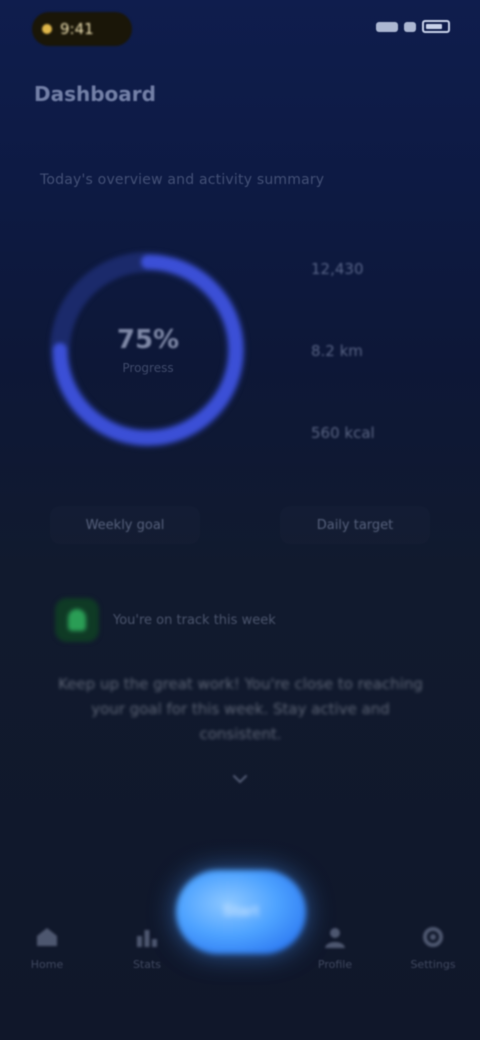 The width and height of the screenshot is (480, 1040). What do you see at coordinates (335, 938) in the screenshot?
I see `profile-icon` at bounding box center [335, 938].